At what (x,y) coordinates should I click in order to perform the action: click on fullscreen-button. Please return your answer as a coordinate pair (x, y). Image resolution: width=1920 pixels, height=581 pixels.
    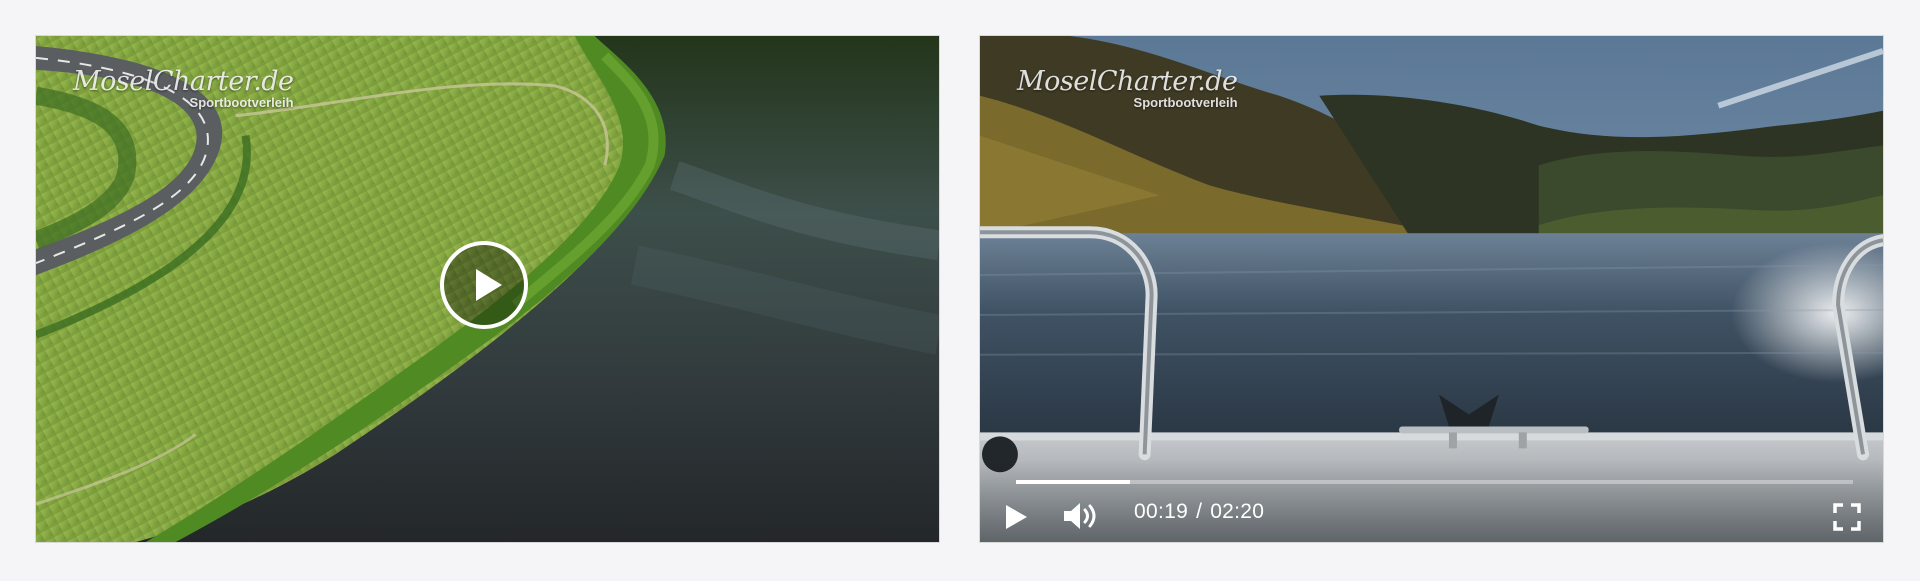
    Looking at the image, I should click on (1847, 517).